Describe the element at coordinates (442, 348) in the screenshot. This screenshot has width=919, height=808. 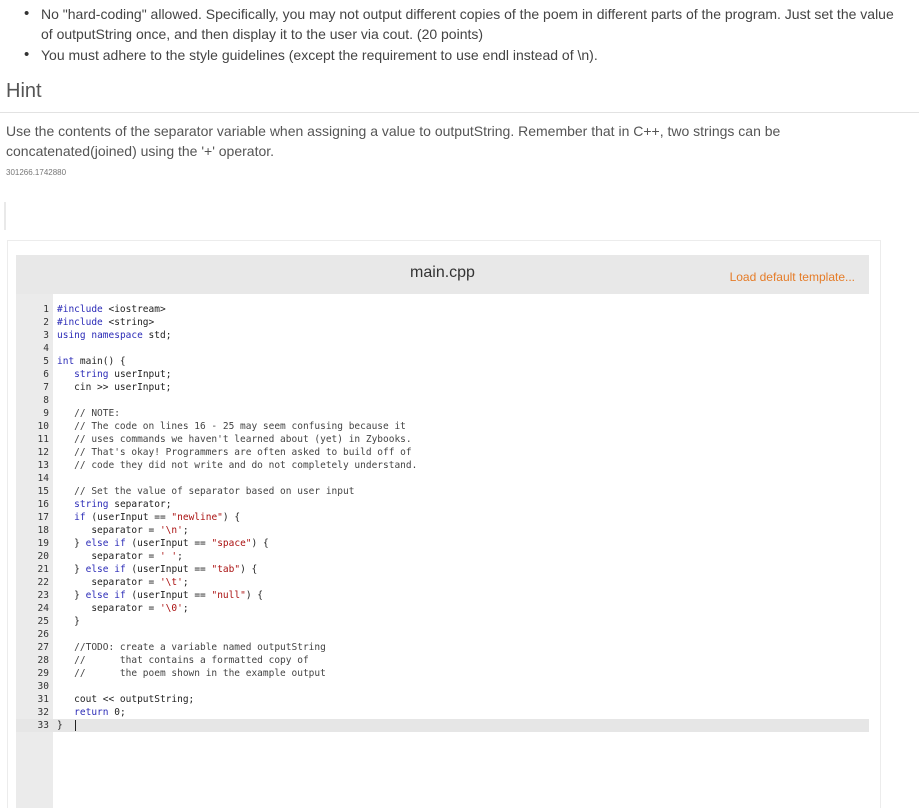
I see `code-line: 4` at that location.